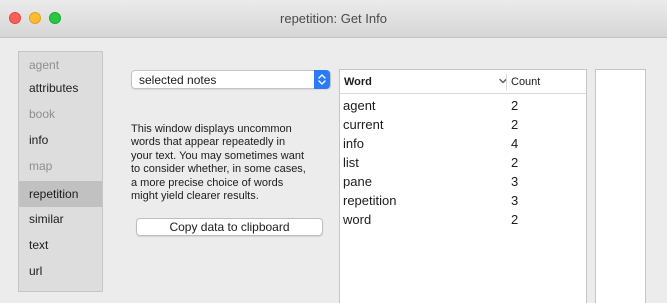  I want to click on description-line: This window displays uncommon, so click(211, 129).